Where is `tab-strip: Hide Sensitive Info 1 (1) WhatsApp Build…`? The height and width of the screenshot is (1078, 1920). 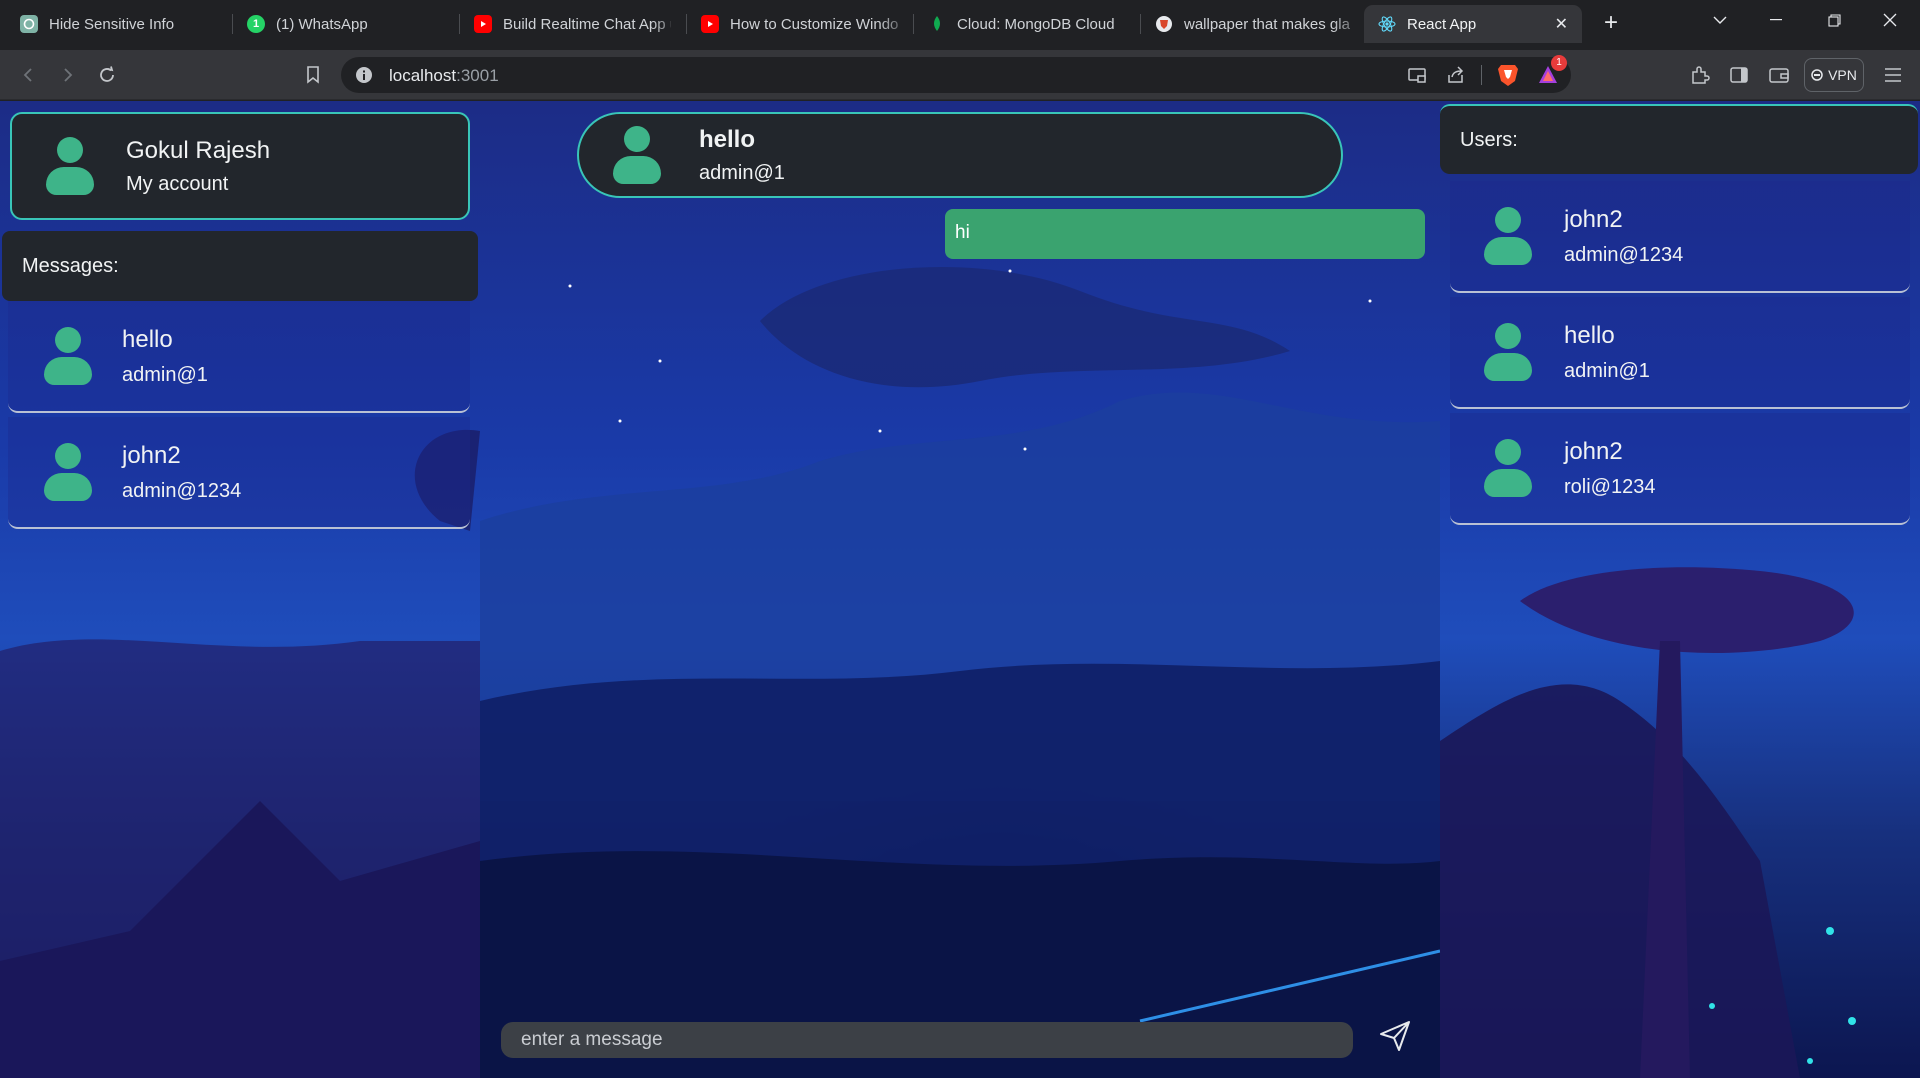
tab-strip: Hide Sensitive Info 1 (1) WhatsApp Build… is located at coordinates (960, 25).